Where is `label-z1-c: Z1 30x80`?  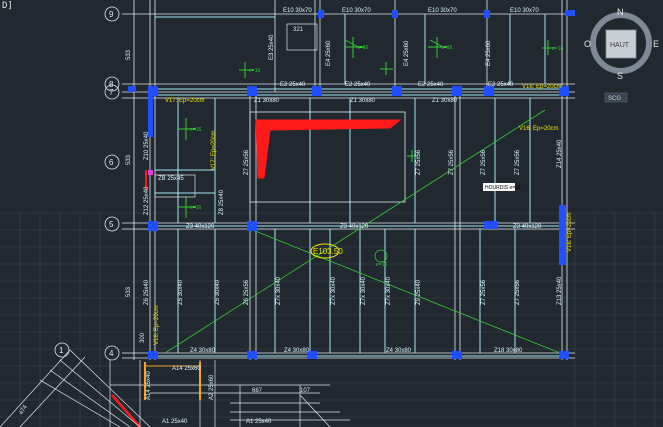
label-z1-c: Z1 30x80 is located at coordinates (445, 101).